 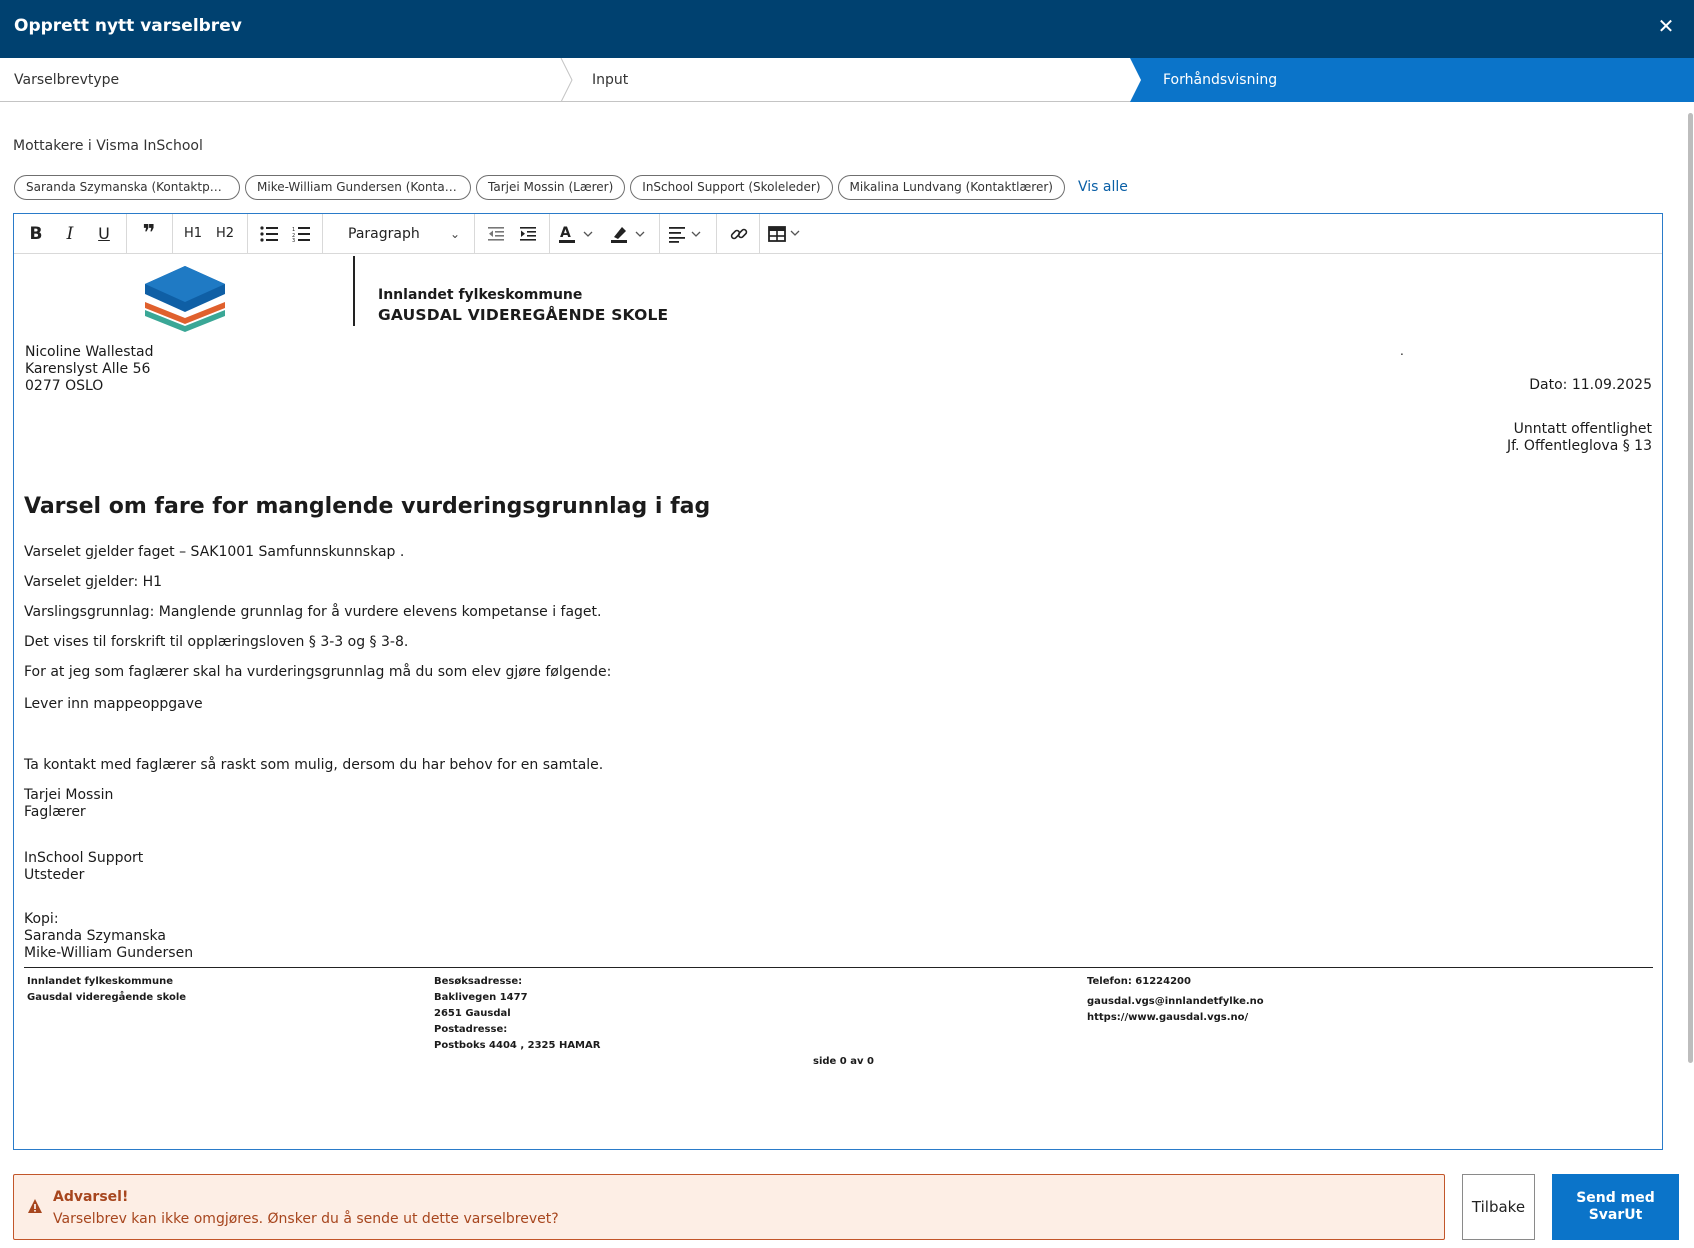 What do you see at coordinates (478, 981) in the screenshot?
I see `footer-line: Besøksadresse:` at bounding box center [478, 981].